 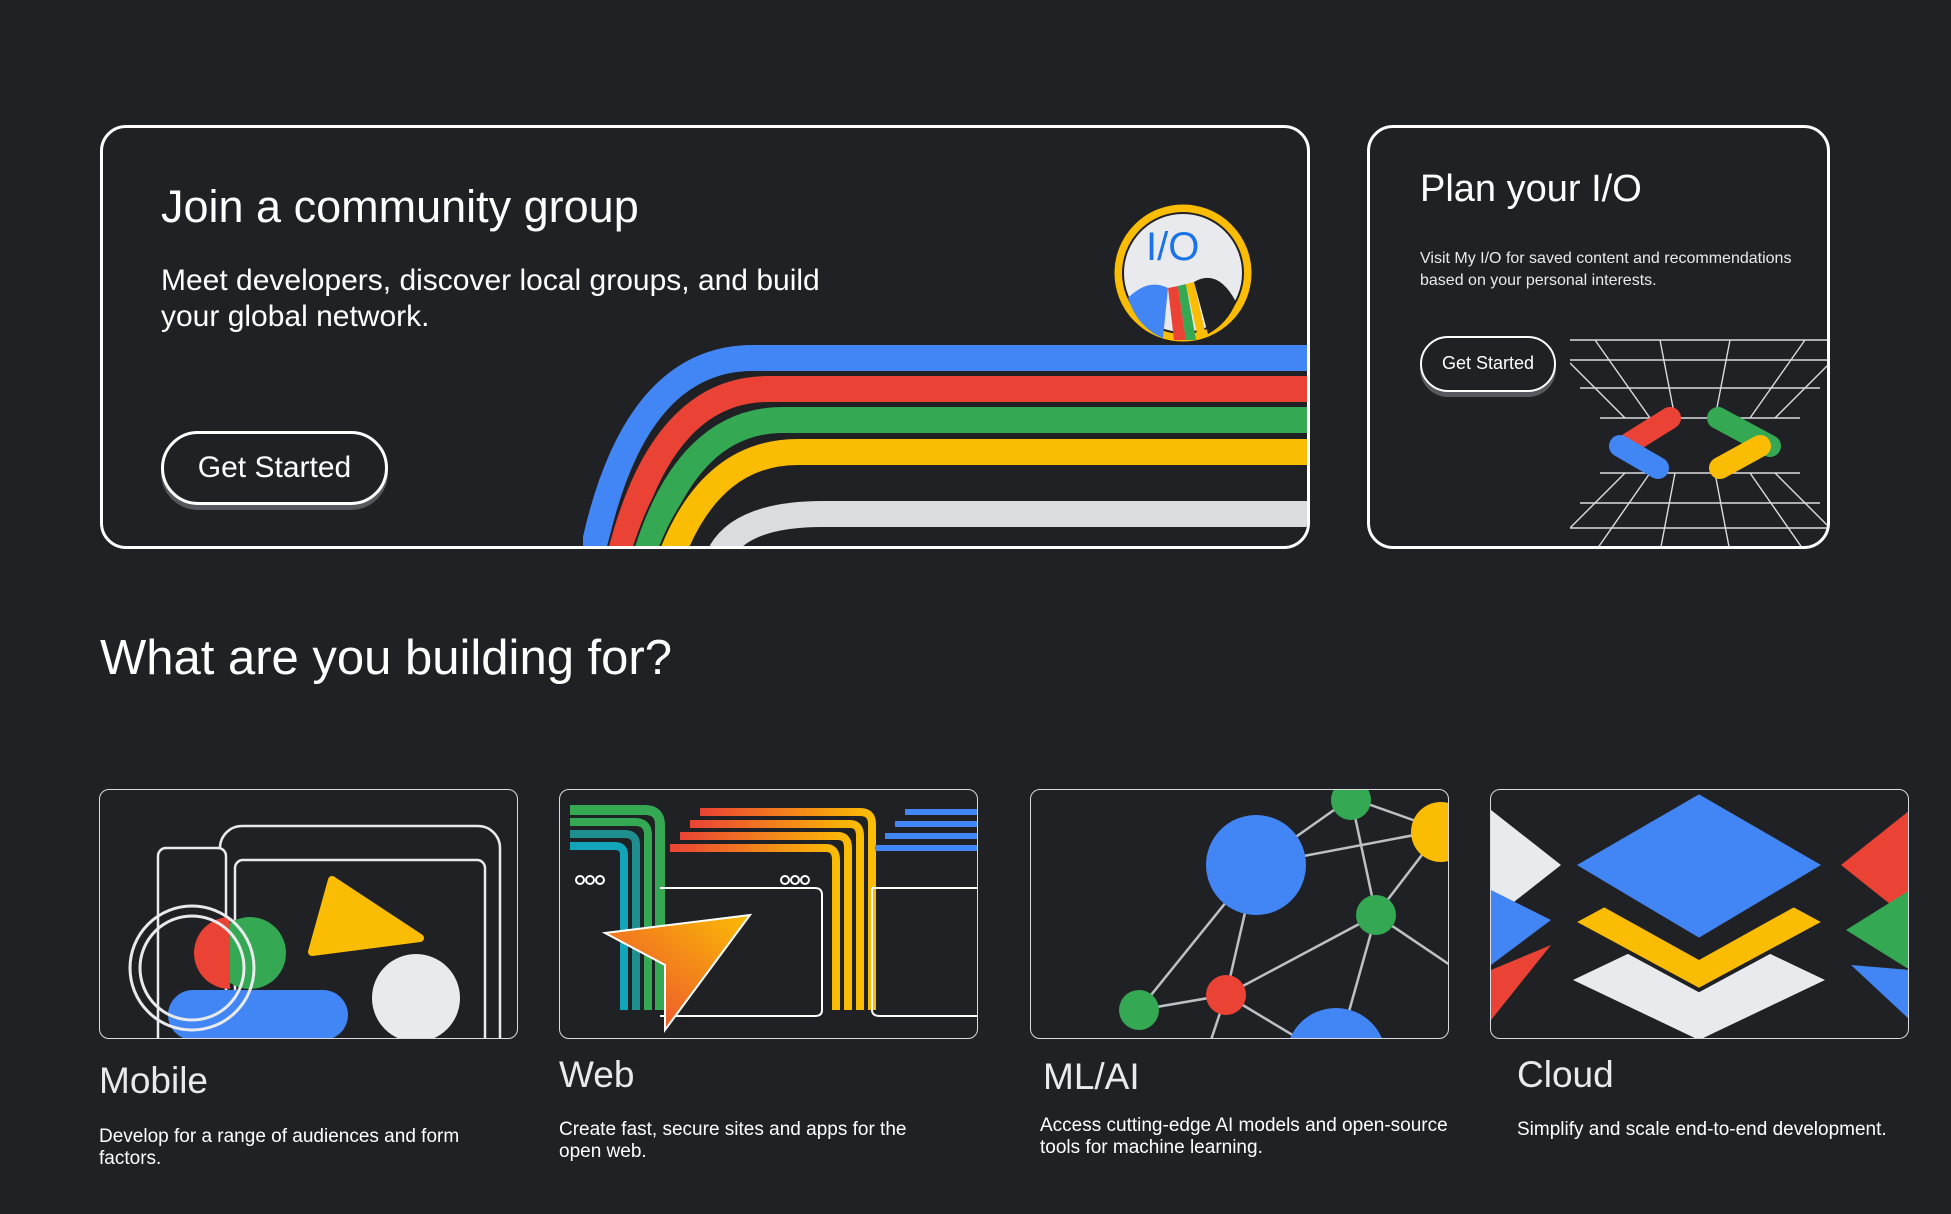 I want to click on mobile-tile, so click(x=308, y=914).